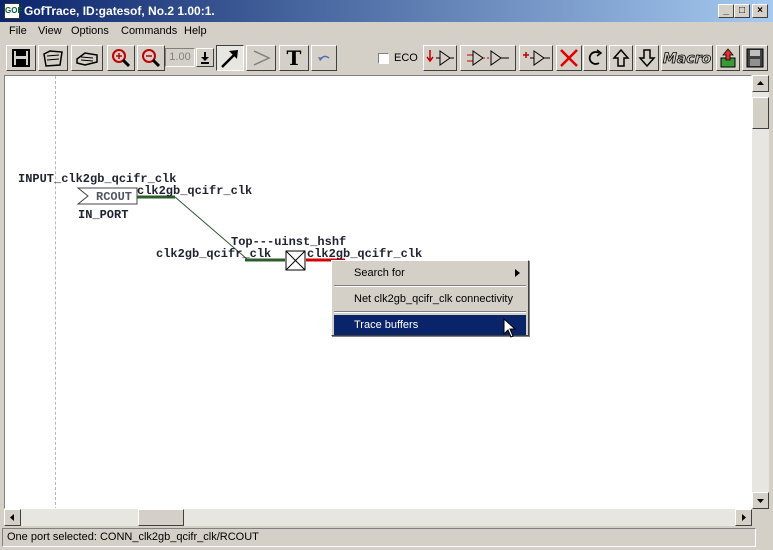 The width and height of the screenshot is (773, 550). I want to click on trace-through-button, so click(488, 58).